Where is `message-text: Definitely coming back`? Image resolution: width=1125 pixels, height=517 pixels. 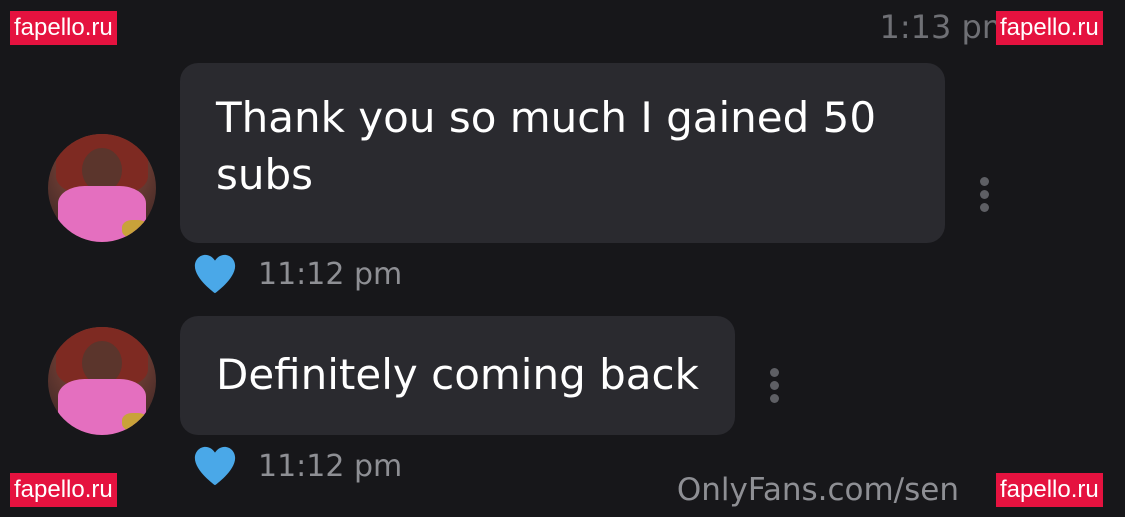
message-text: Definitely coming back is located at coordinates (457, 374).